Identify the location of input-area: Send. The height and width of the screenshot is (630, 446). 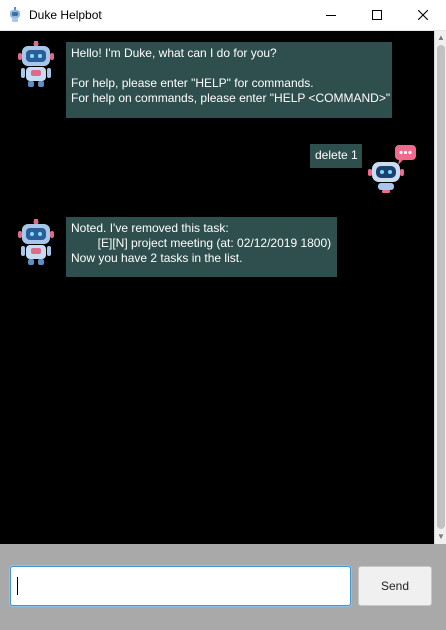
(223, 587).